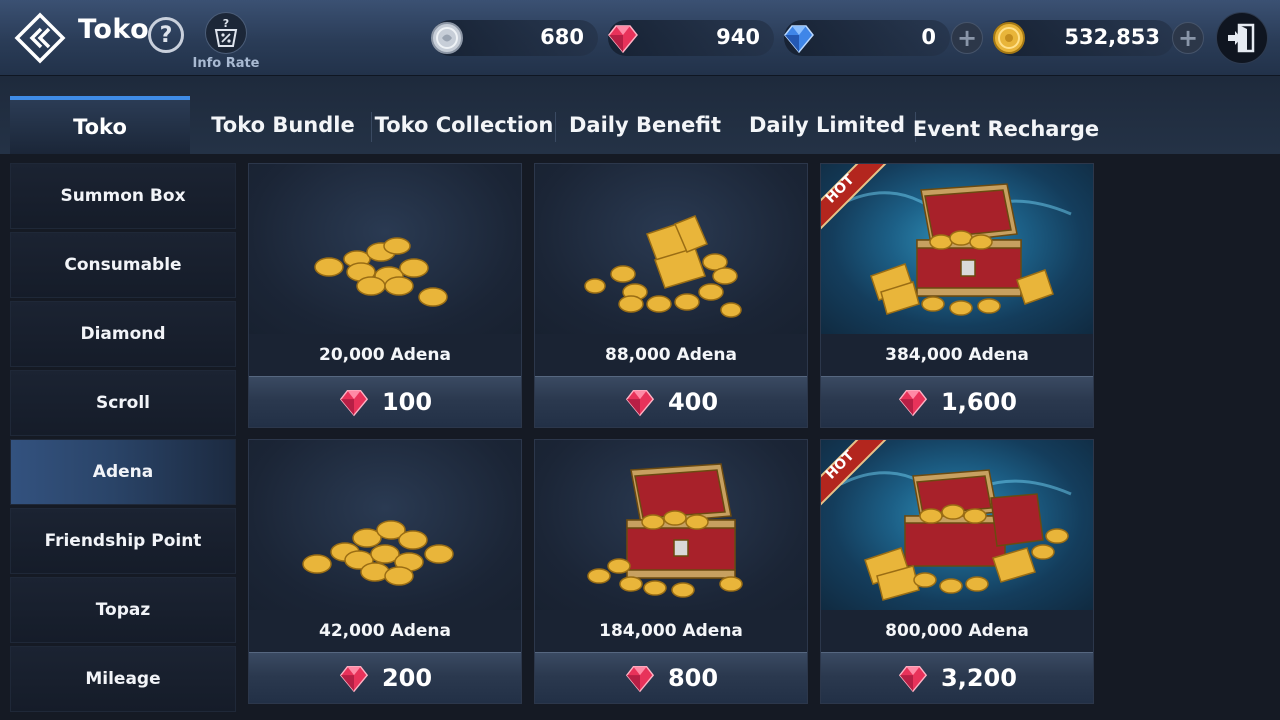 Image resolution: width=1280 pixels, height=720 pixels. Describe the element at coordinates (123, 610) in the screenshot. I see `sidebar-item-topaz: Topaz` at that location.